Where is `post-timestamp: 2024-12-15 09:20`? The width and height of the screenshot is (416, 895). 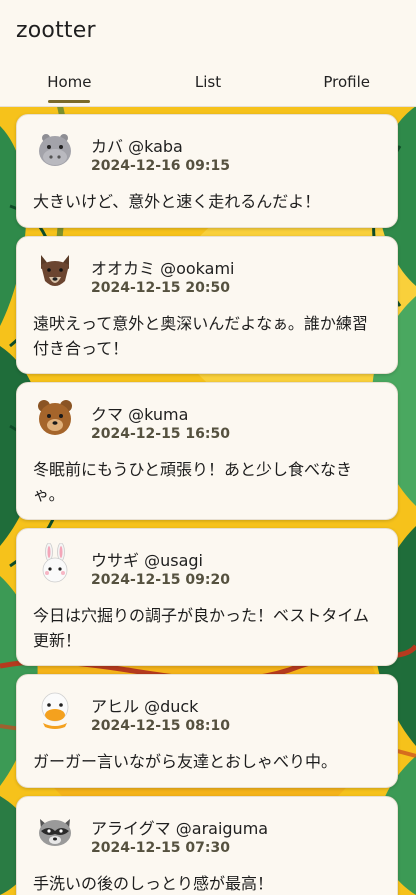 post-timestamp: 2024-12-15 09:20 is located at coordinates (160, 580).